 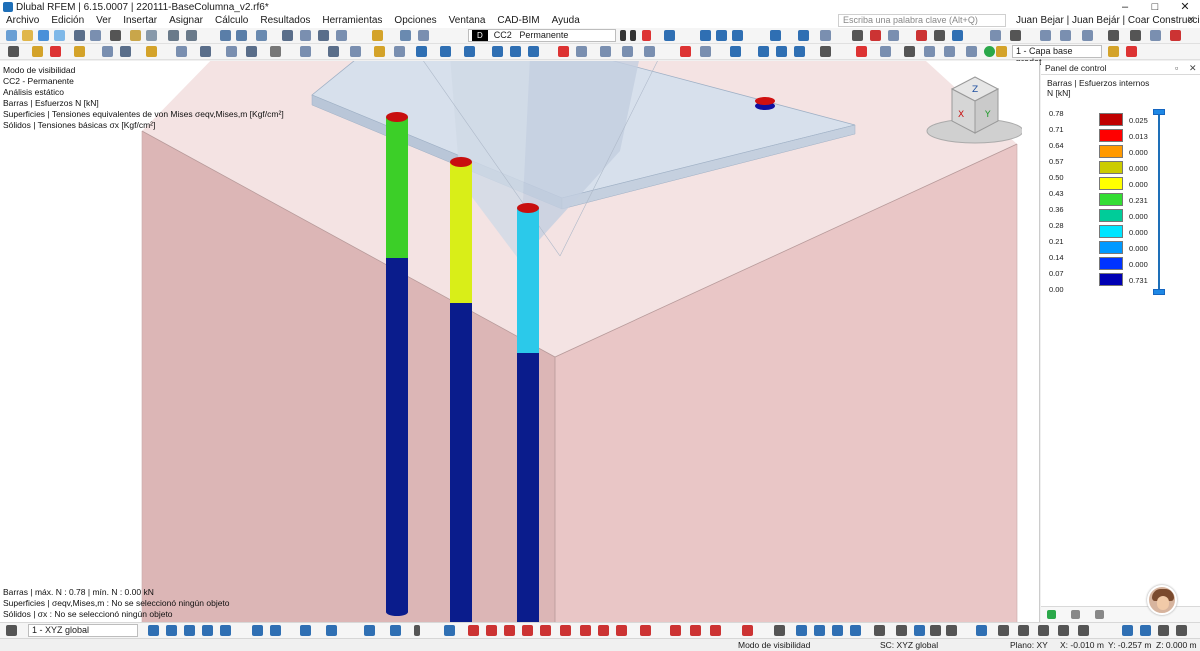 I want to click on member-view-icon, so click(x=885, y=51).